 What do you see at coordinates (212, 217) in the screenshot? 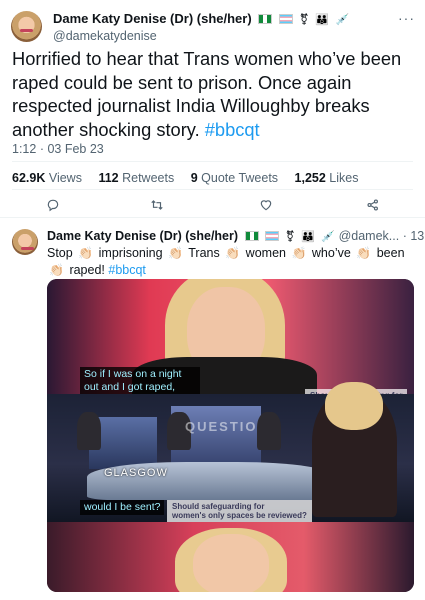
I see `tweet-separator` at bounding box center [212, 217].